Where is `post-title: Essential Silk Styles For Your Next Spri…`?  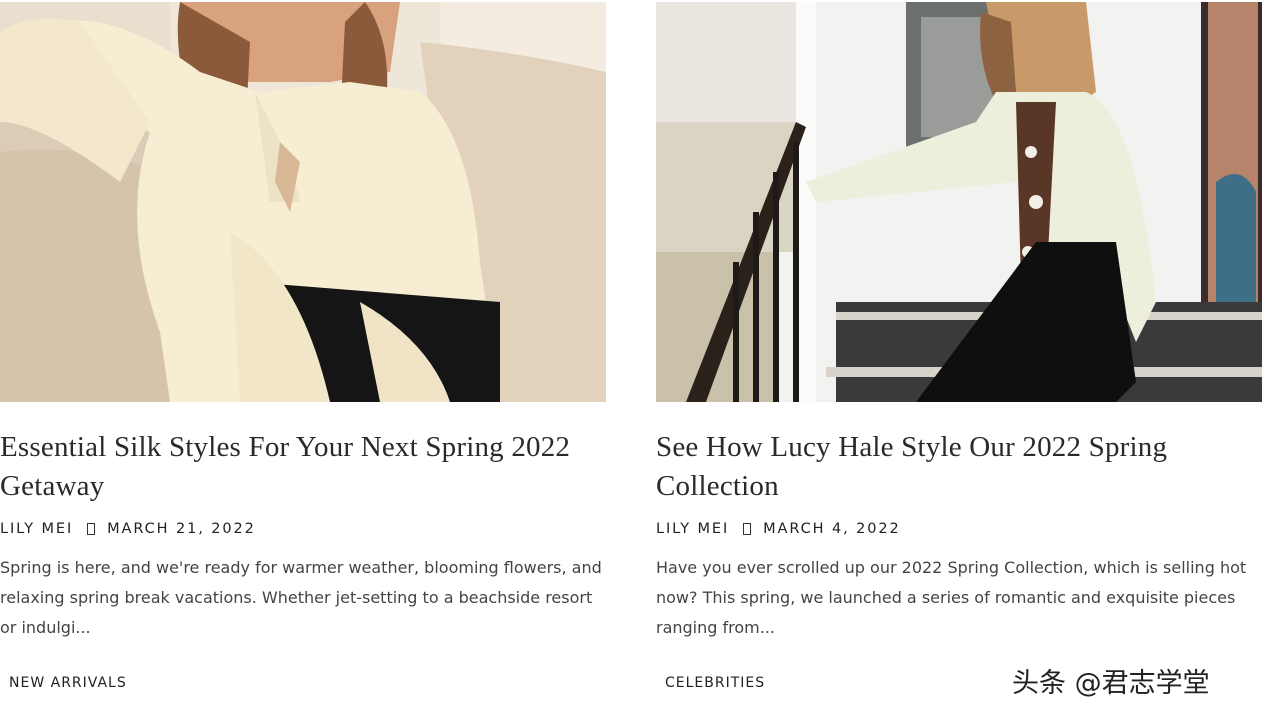 post-title: Essential Silk Styles For Your Next Spri… is located at coordinates (303, 467).